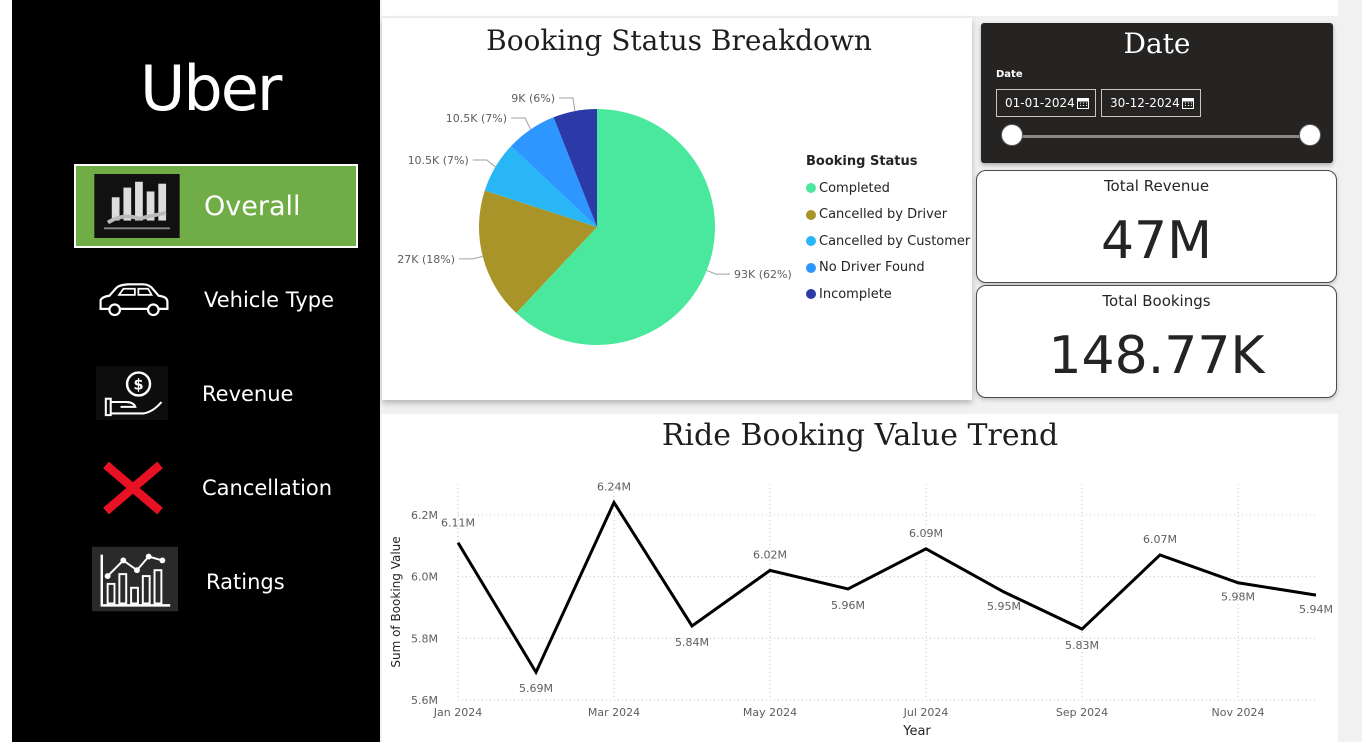  I want to click on x-tick-label: May 2024, so click(770, 712).